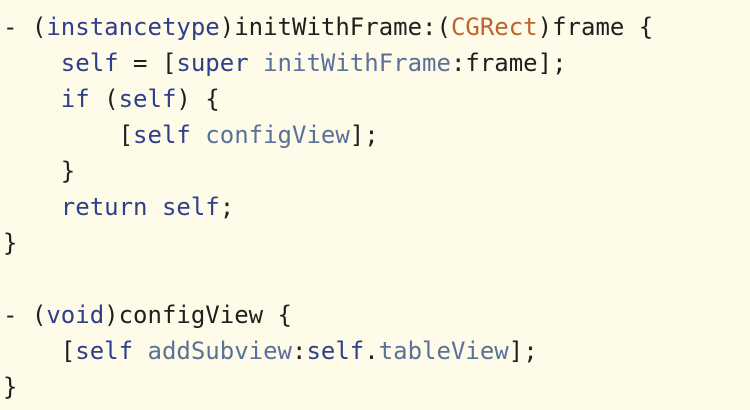  I want to click on code-token: void, so click(75, 315).